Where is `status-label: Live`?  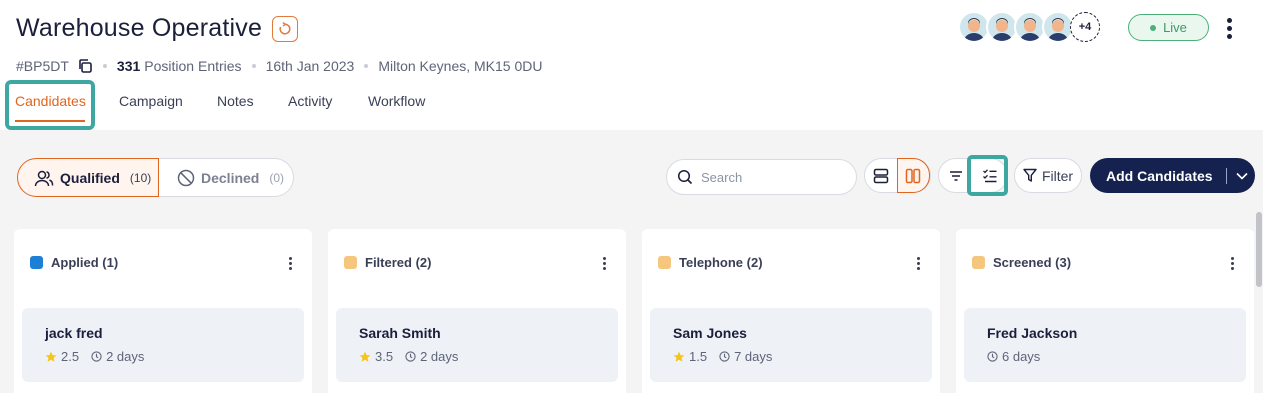
status-label: Live is located at coordinates (1175, 27).